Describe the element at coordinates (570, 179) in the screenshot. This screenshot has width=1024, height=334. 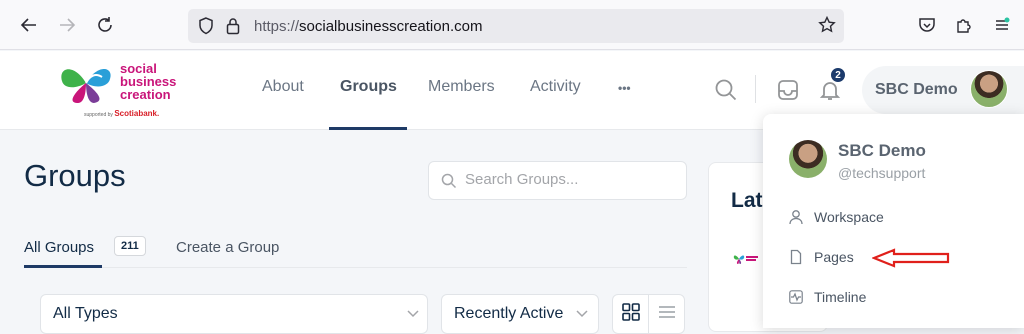
I see `search-input` at that location.